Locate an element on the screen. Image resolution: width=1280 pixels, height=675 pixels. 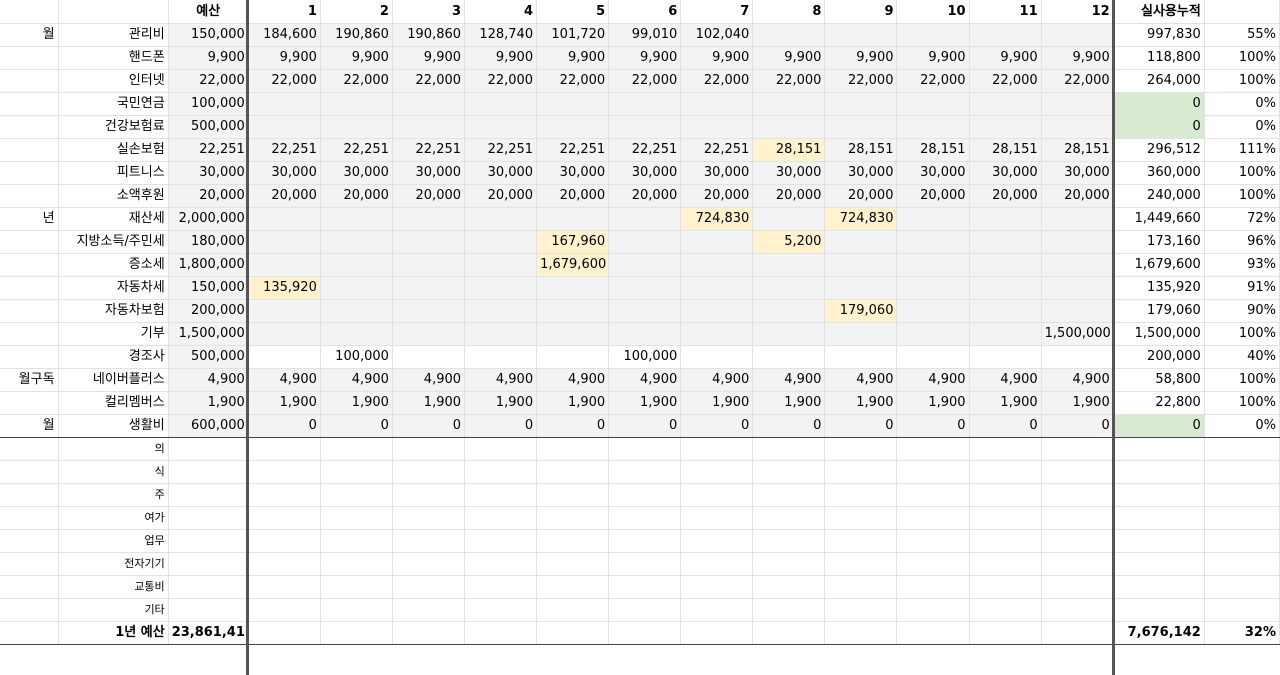
month-cell-8: 28,151 is located at coordinates (789, 150).